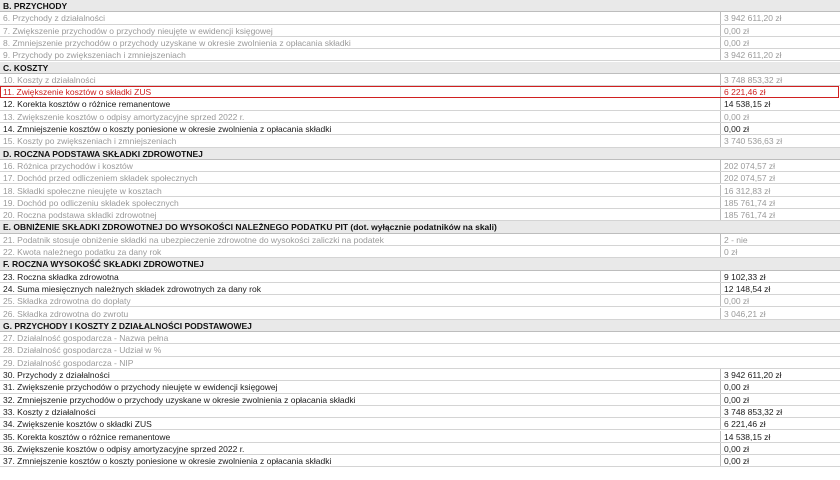  I want to click on section-header: B. PRZYCHODY, so click(420, 6).